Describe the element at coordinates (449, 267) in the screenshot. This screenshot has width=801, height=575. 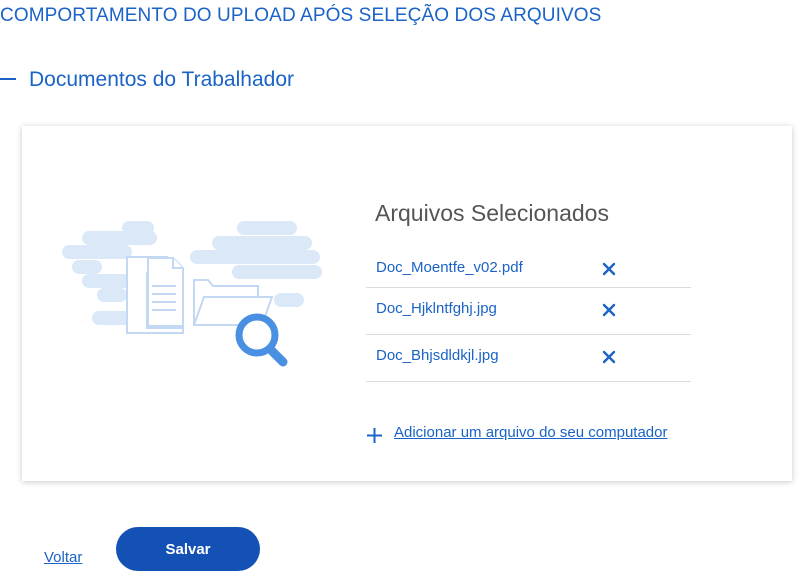
I see `file-name: Doc_Moentfe_v02.pdf` at that location.